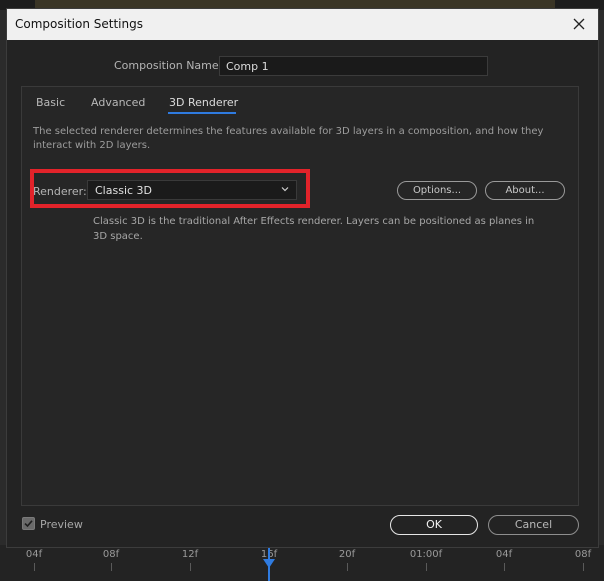 The height and width of the screenshot is (581, 604). I want to click on preview-checkbox, so click(28, 523).